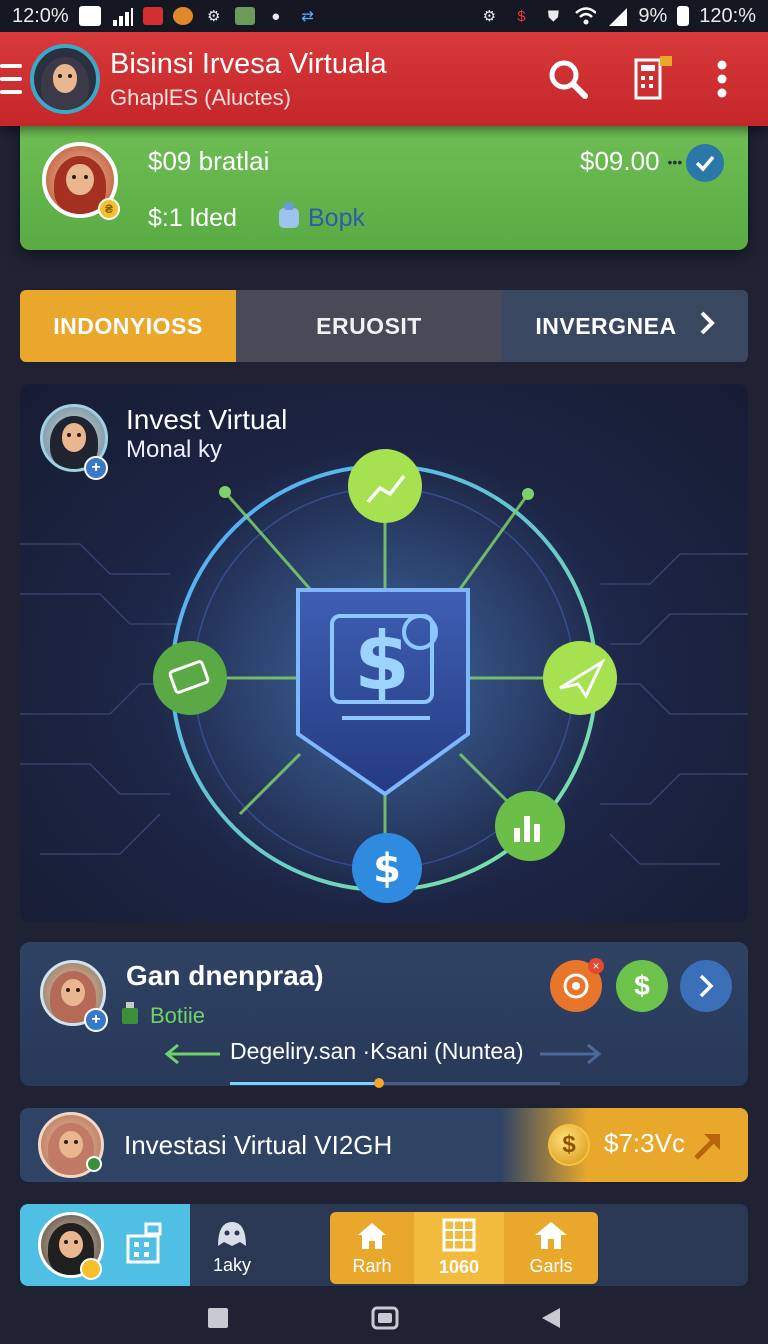 This screenshot has width=768, height=1344. Describe the element at coordinates (372, 1237) in the screenshot. I see `store-icon` at that location.